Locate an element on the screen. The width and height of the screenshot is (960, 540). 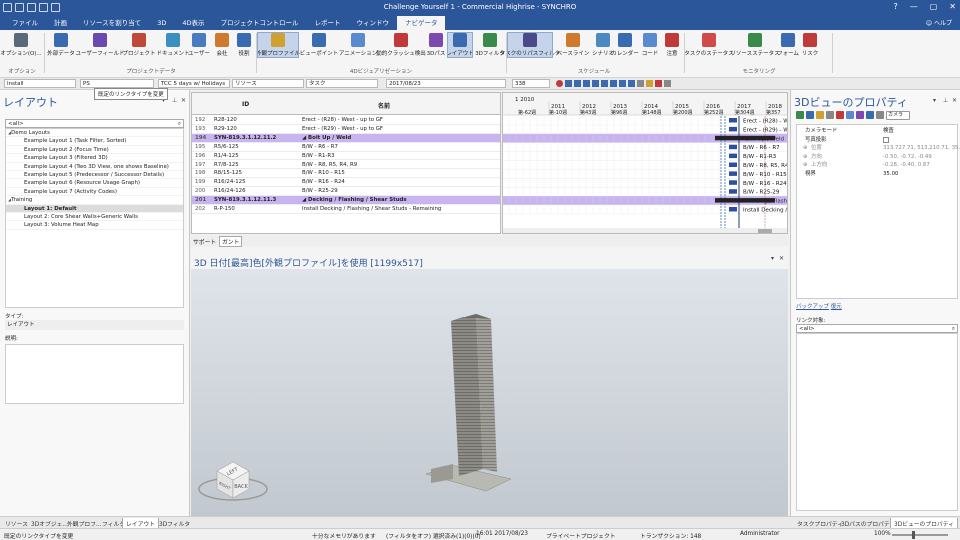
prev-frame-icon is located at coordinates (577, 83).